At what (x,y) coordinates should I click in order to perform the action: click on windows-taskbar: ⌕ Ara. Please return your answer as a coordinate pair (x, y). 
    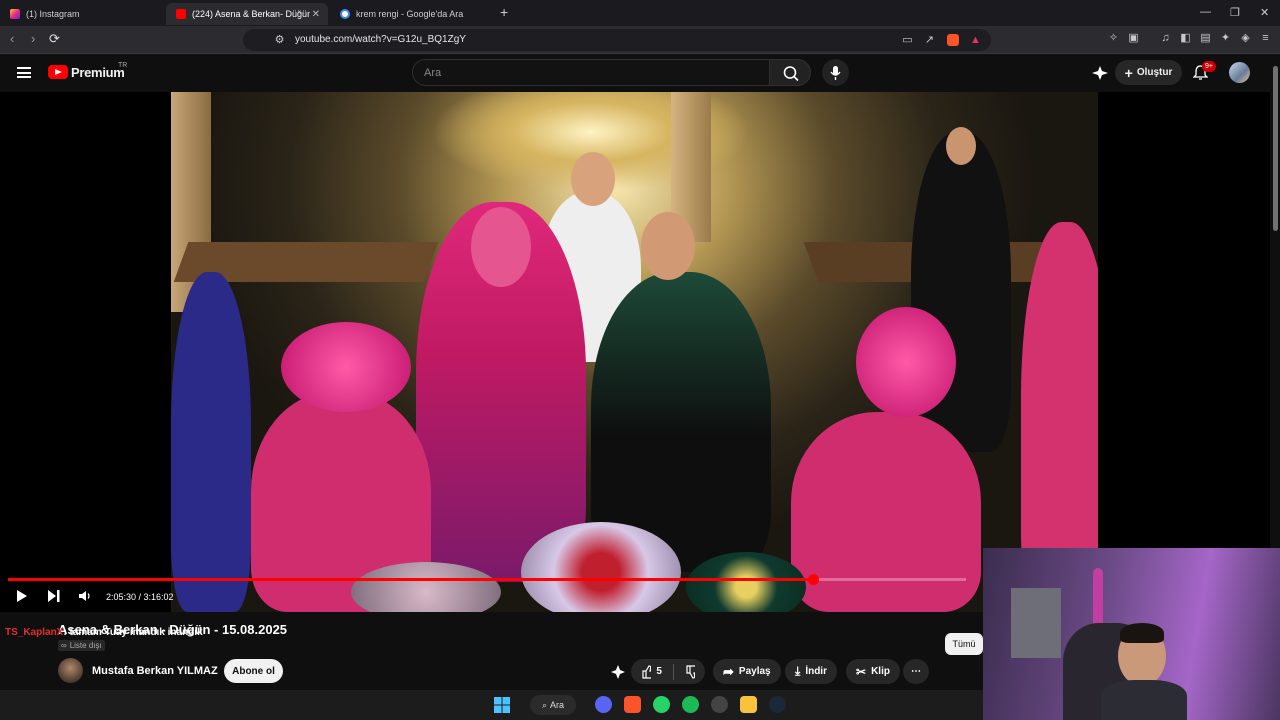
    Looking at the image, I should click on (491, 705).